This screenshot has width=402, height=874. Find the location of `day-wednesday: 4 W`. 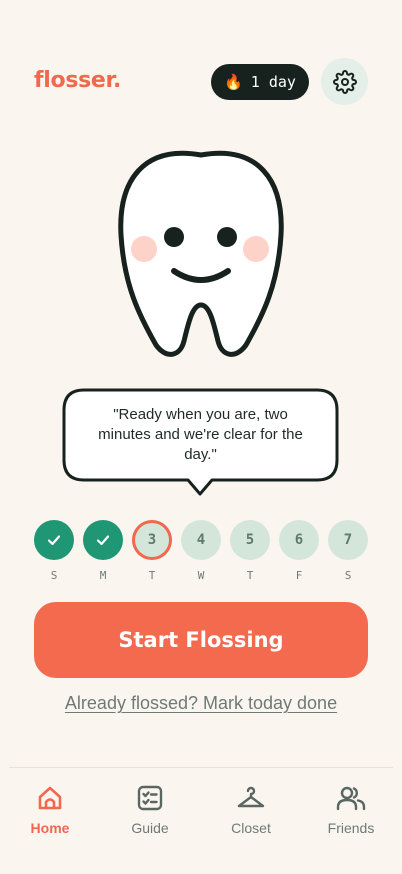

day-wednesday: 4 W is located at coordinates (201, 551).